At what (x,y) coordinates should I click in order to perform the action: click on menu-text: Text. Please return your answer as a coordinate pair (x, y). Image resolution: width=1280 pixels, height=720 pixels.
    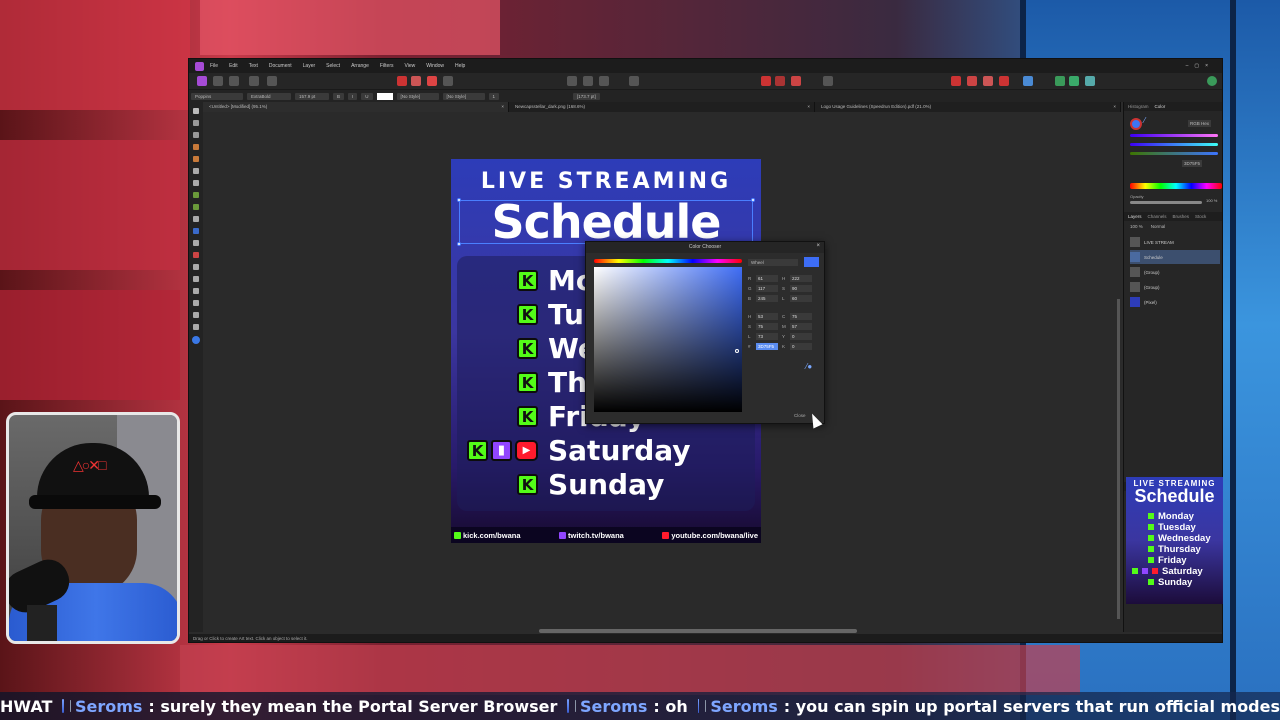
    Looking at the image, I should click on (253, 66).